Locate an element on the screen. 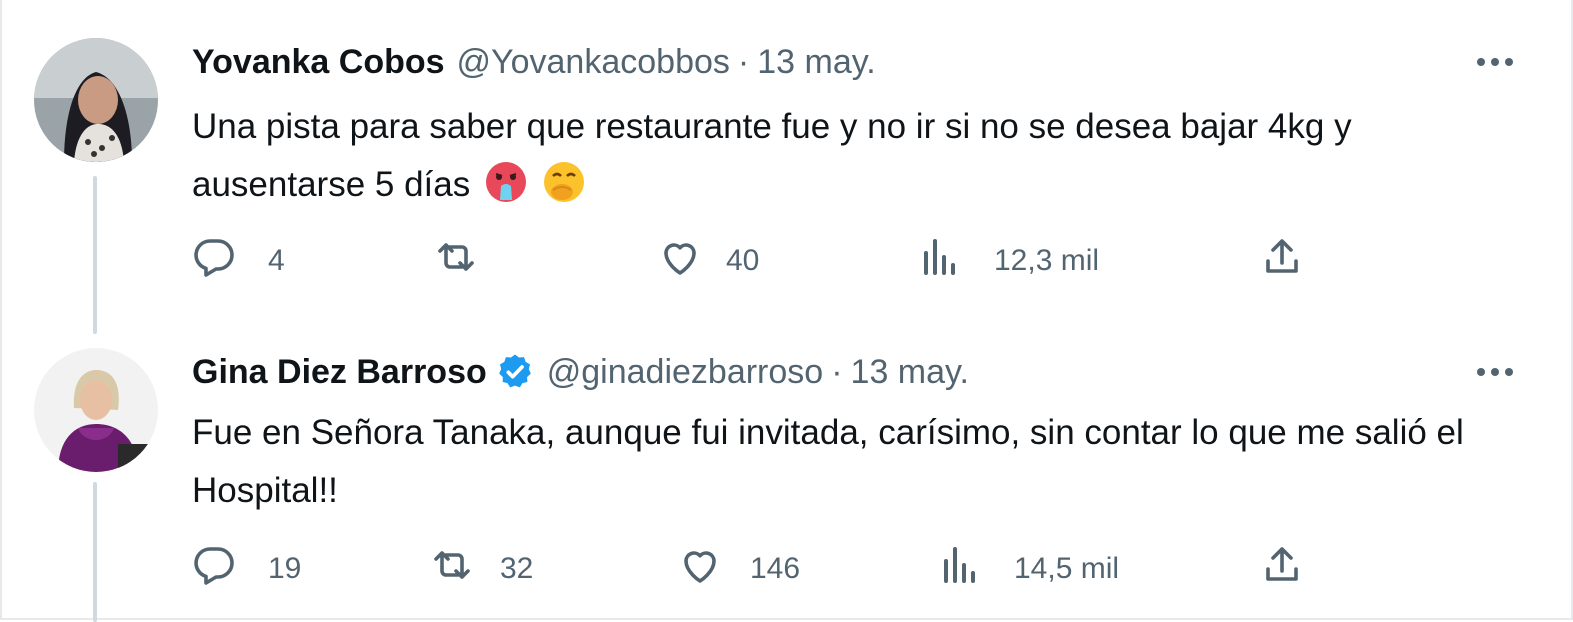  reply-button: 4 is located at coordinates (237, 261).